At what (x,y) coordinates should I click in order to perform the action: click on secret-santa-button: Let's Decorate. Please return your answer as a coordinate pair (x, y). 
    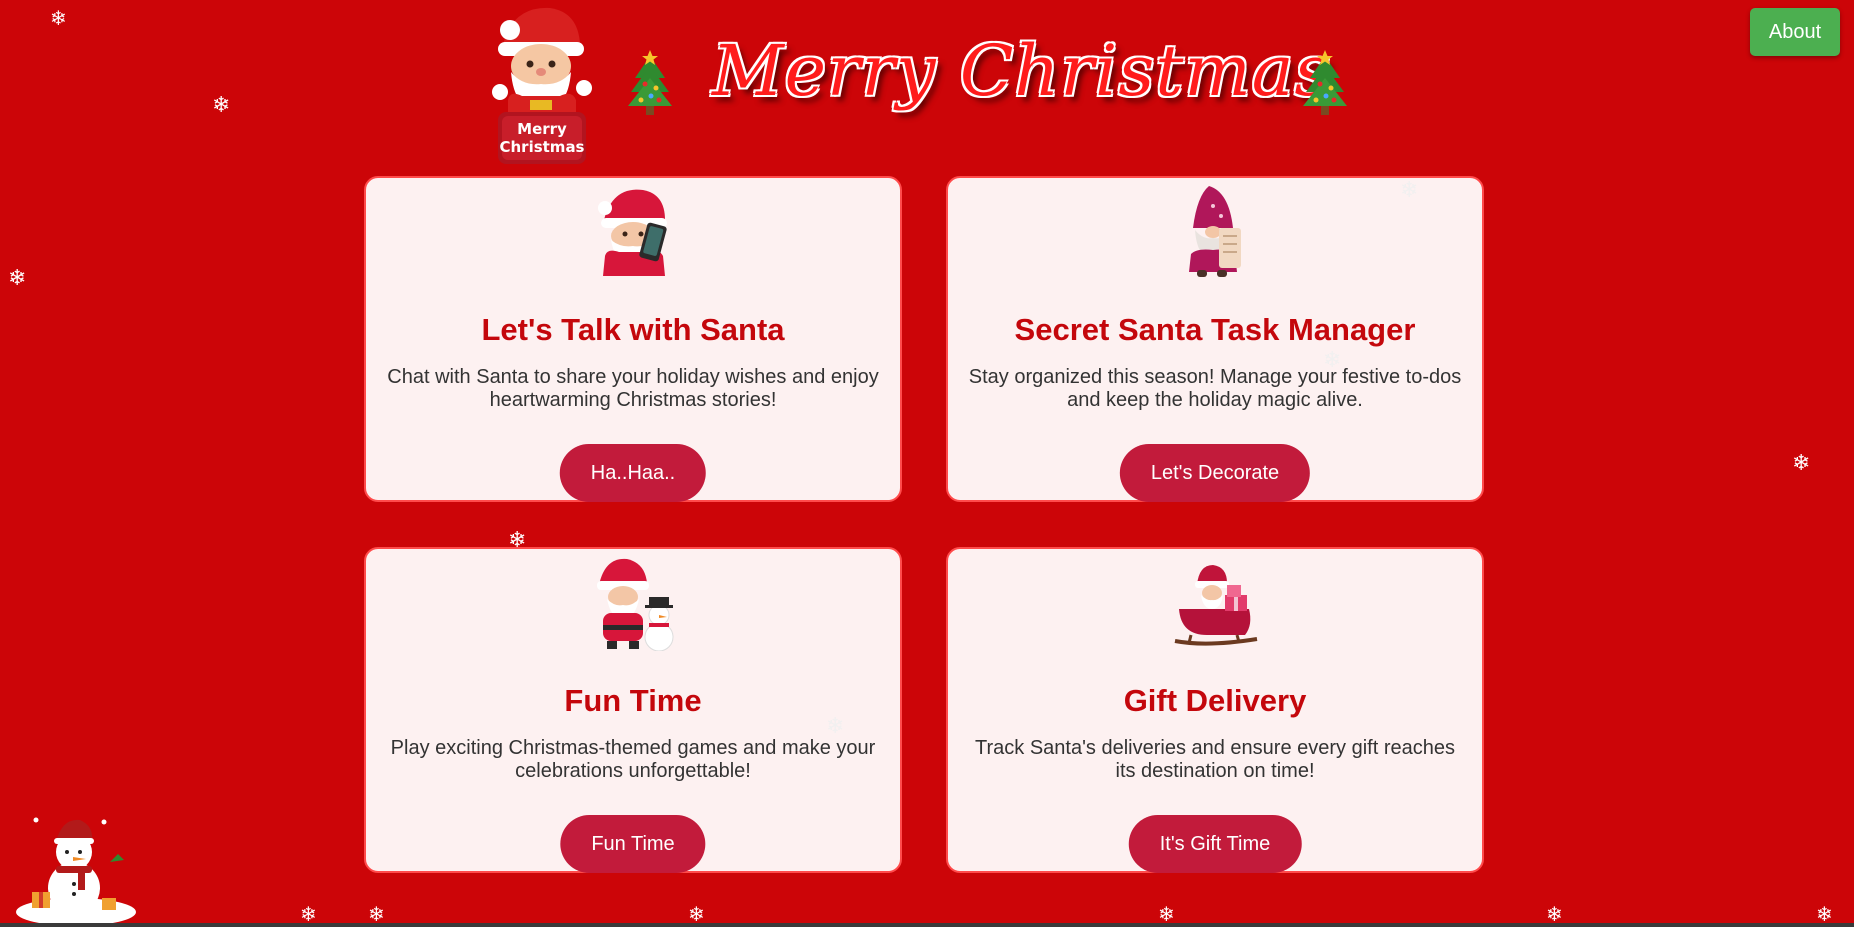
    Looking at the image, I should click on (1215, 473).